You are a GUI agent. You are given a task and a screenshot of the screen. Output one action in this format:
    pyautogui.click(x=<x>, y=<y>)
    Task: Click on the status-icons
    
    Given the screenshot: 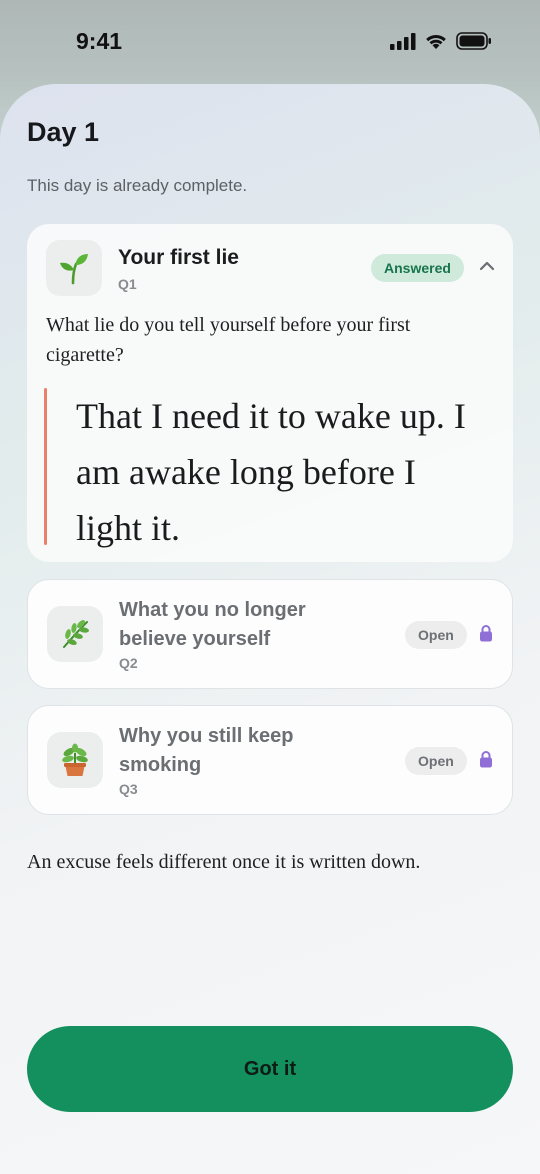 What is the action you would take?
    pyautogui.click(x=441, y=41)
    